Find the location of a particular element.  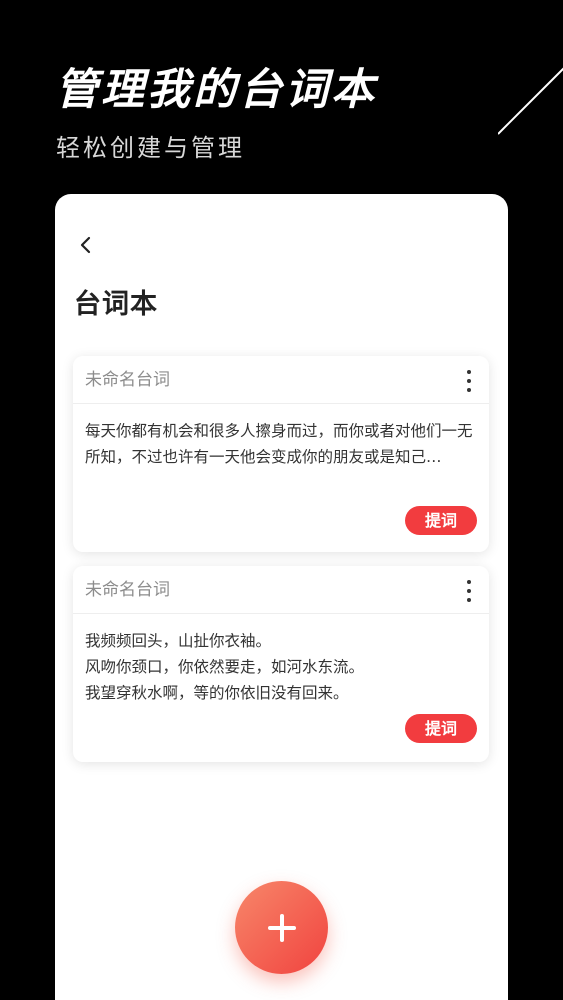

promo-subtitle: 轻松创建与管理 is located at coordinates (150, 148).